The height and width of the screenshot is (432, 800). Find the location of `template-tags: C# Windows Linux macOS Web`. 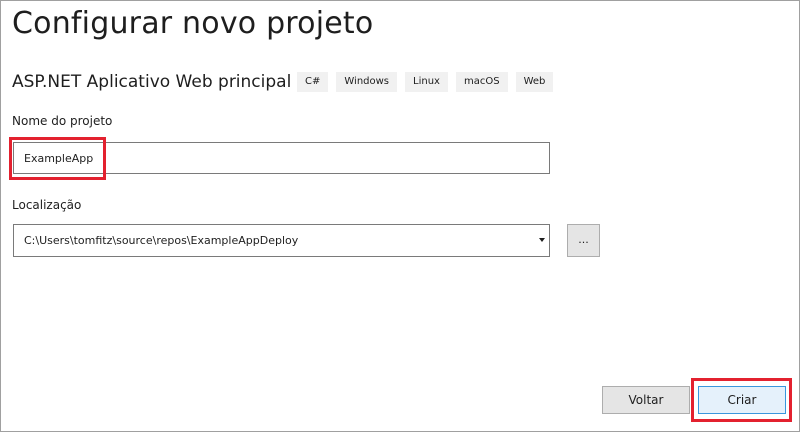

template-tags: C# Windows Linux macOS Web is located at coordinates (425, 82).